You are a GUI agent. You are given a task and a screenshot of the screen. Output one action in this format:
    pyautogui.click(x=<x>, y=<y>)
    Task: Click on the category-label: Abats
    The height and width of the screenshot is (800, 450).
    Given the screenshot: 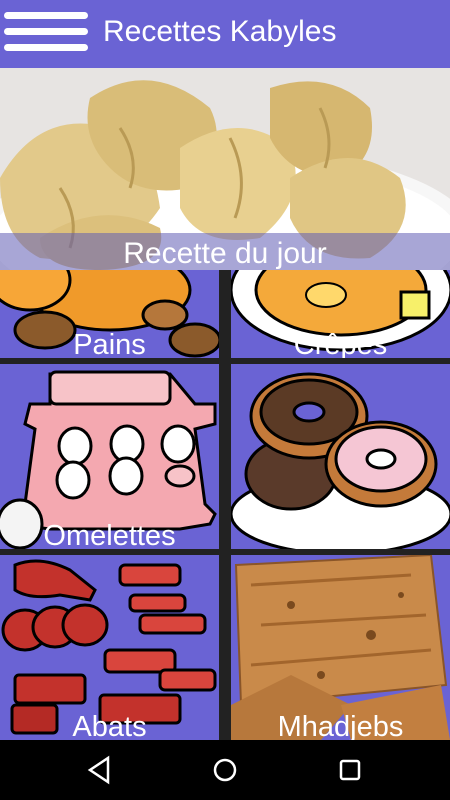 What is the action you would take?
    pyautogui.click(x=109, y=725)
    